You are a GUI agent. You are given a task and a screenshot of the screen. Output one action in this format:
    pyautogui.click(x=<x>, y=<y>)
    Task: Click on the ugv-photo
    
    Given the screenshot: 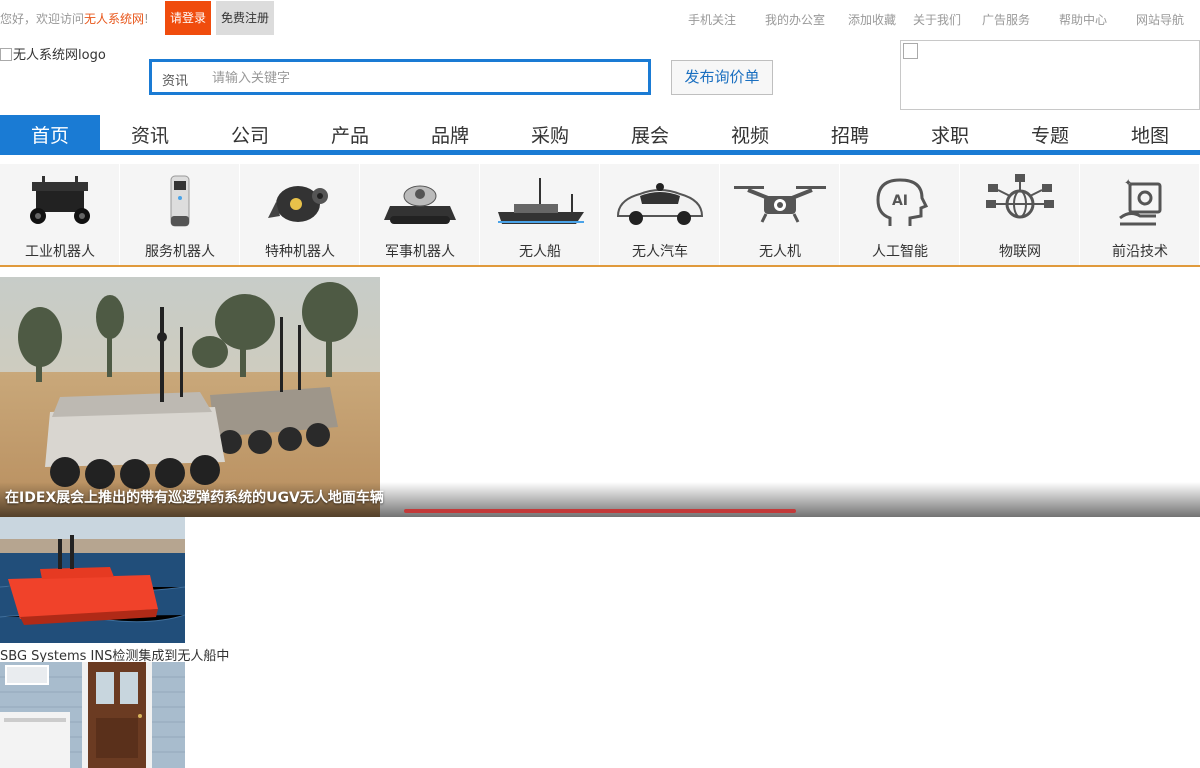 What is the action you would take?
    pyautogui.click(x=190, y=397)
    